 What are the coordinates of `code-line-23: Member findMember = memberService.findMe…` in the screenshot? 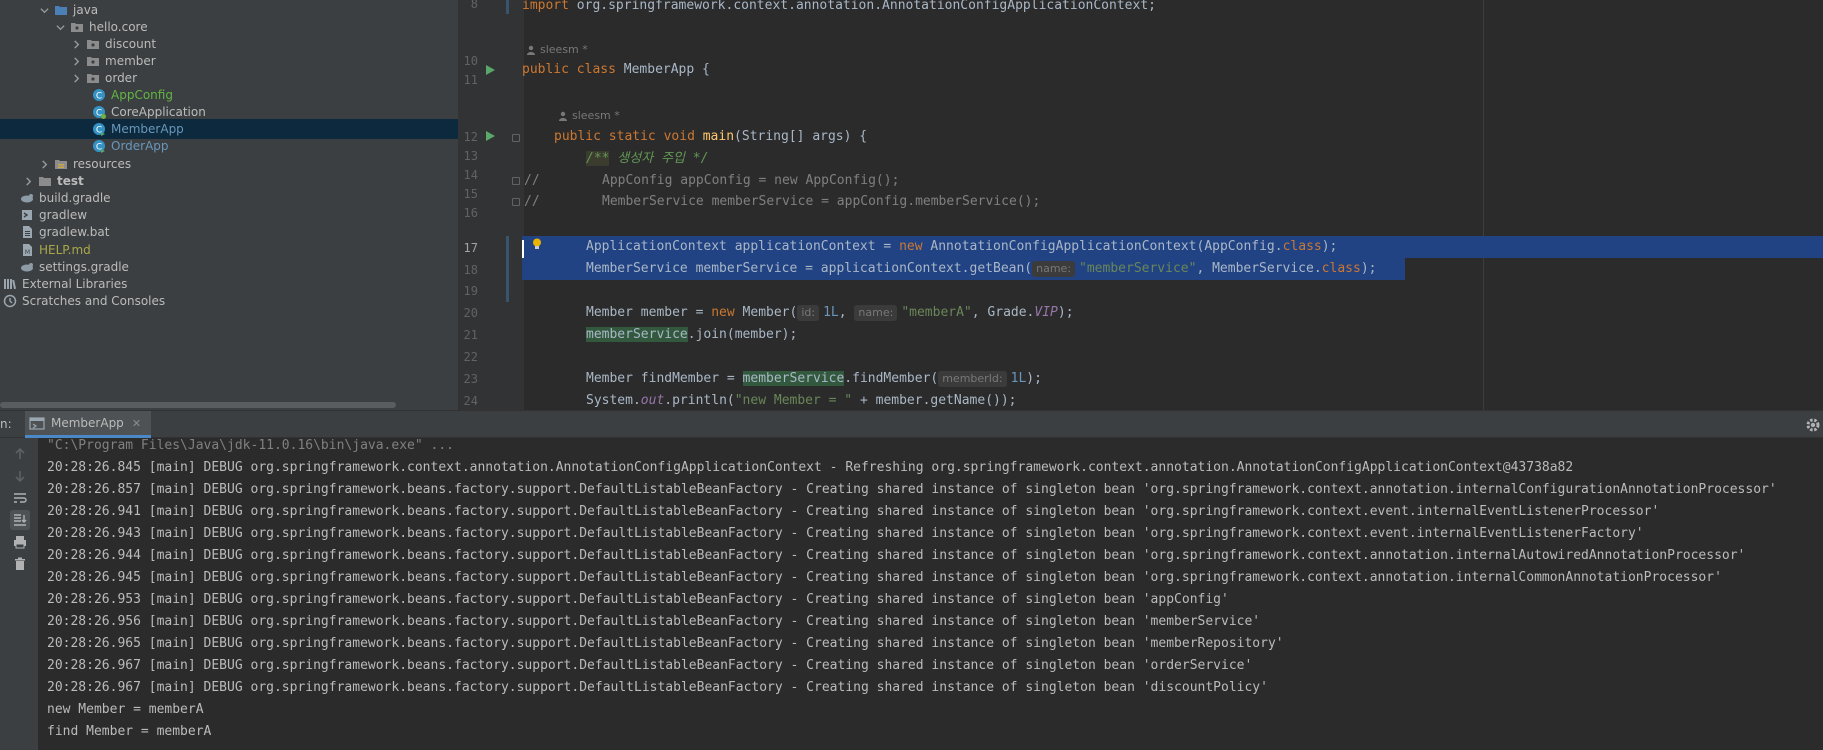 It's located at (814, 379).